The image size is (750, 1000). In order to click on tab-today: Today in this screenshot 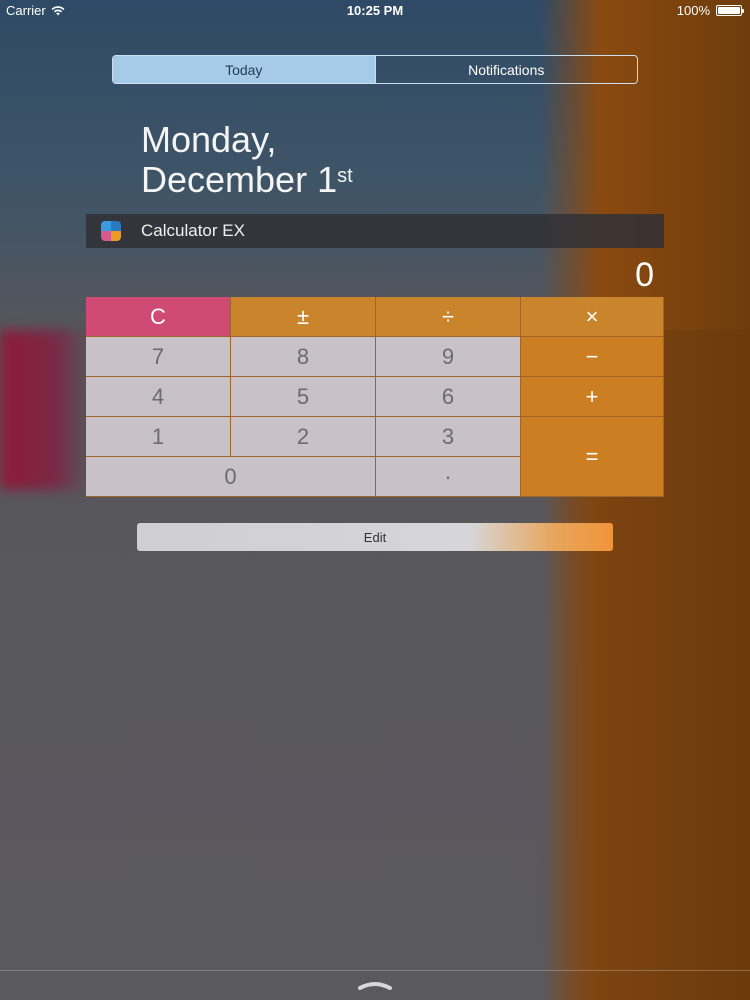, I will do `click(244, 69)`.